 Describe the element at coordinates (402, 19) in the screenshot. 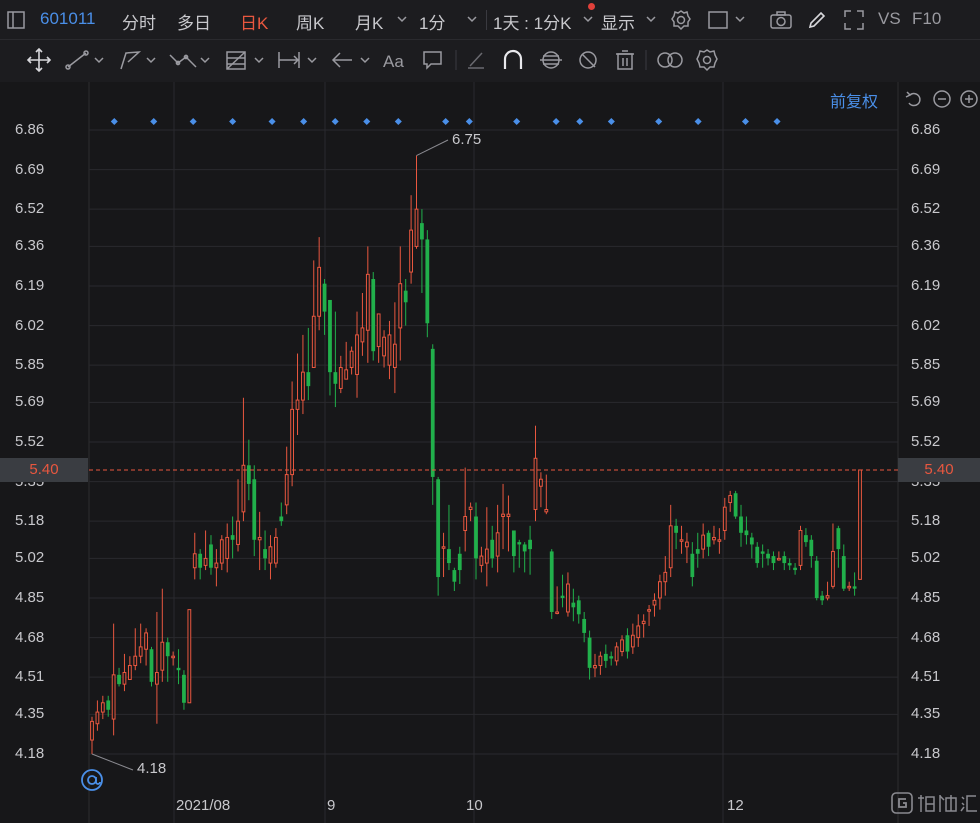

I see `chevron-down-icon` at that location.